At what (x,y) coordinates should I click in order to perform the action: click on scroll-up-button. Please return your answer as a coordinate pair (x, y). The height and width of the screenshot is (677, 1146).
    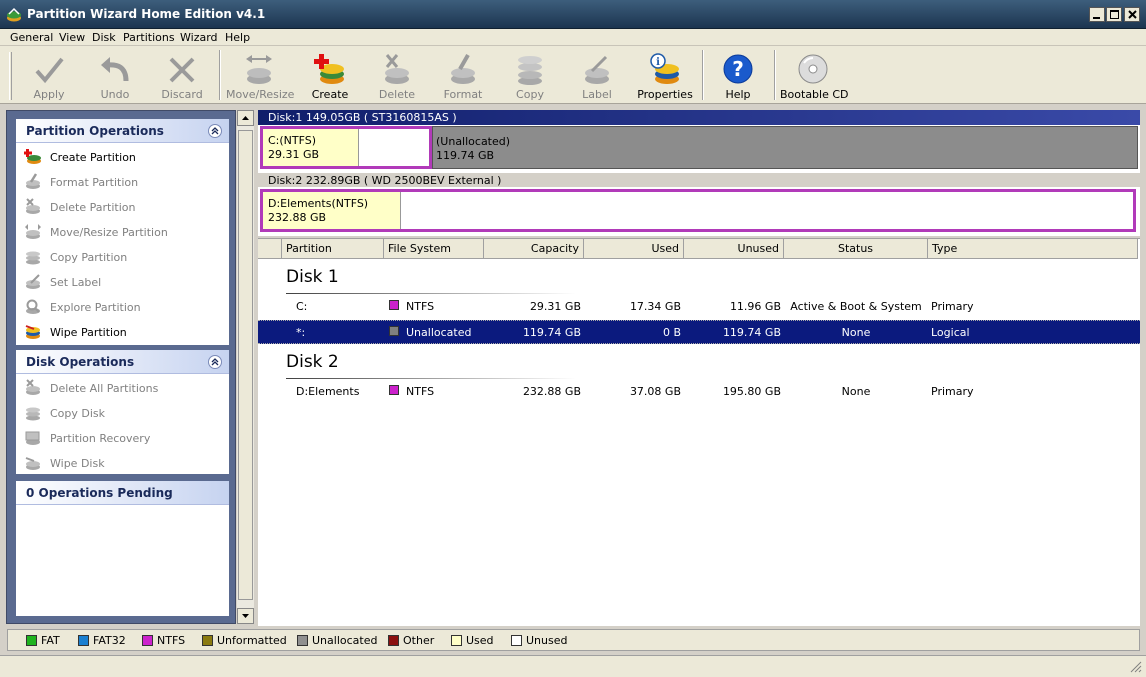
    Looking at the image, I should click on (245, 118).